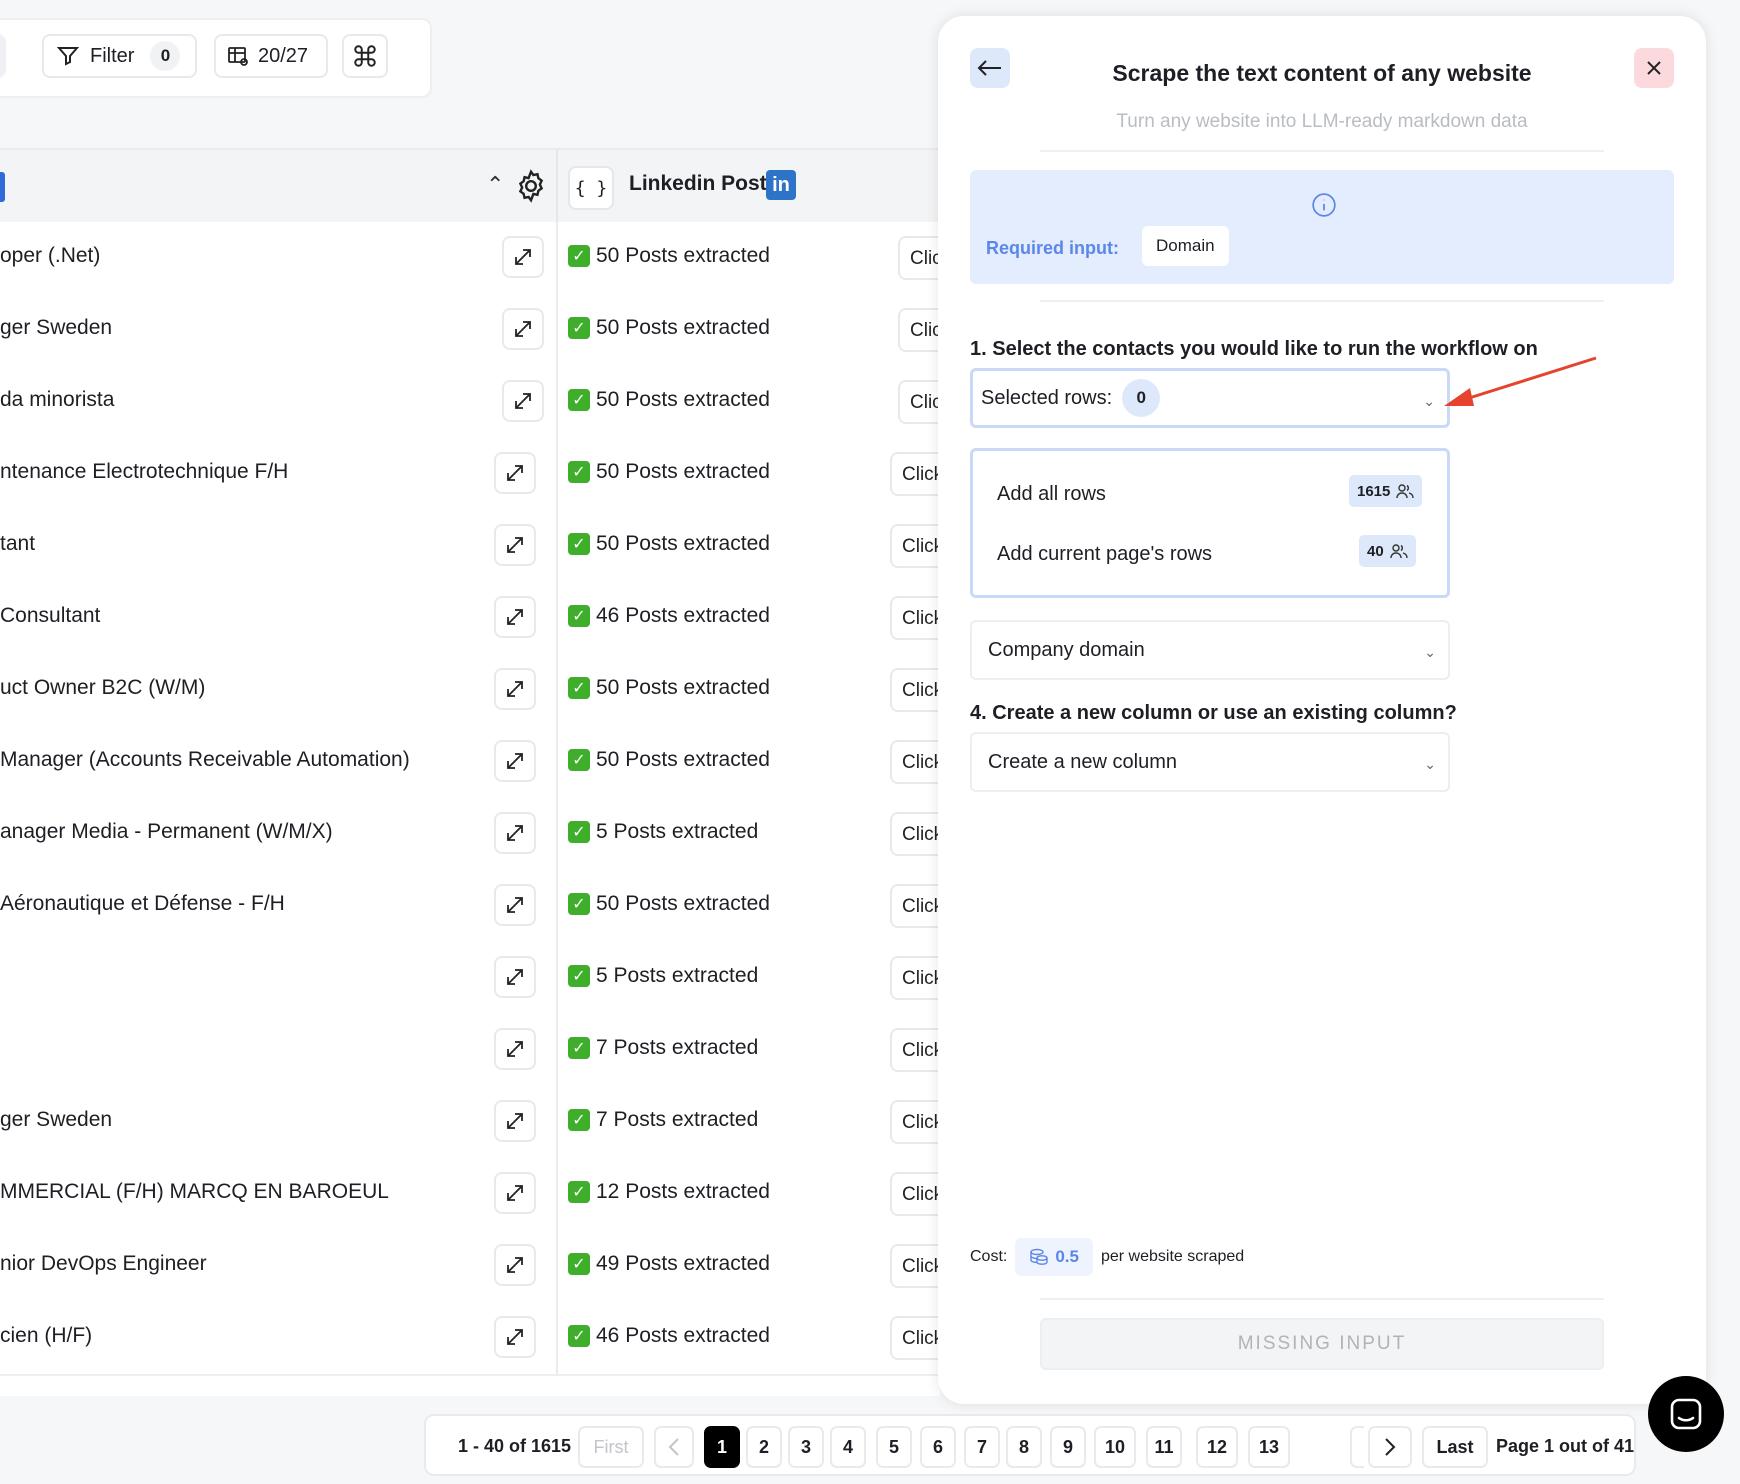  Describe the element at coordinates (722, 1447) in the screenshot. I see `page-button-1: 1` at that location.